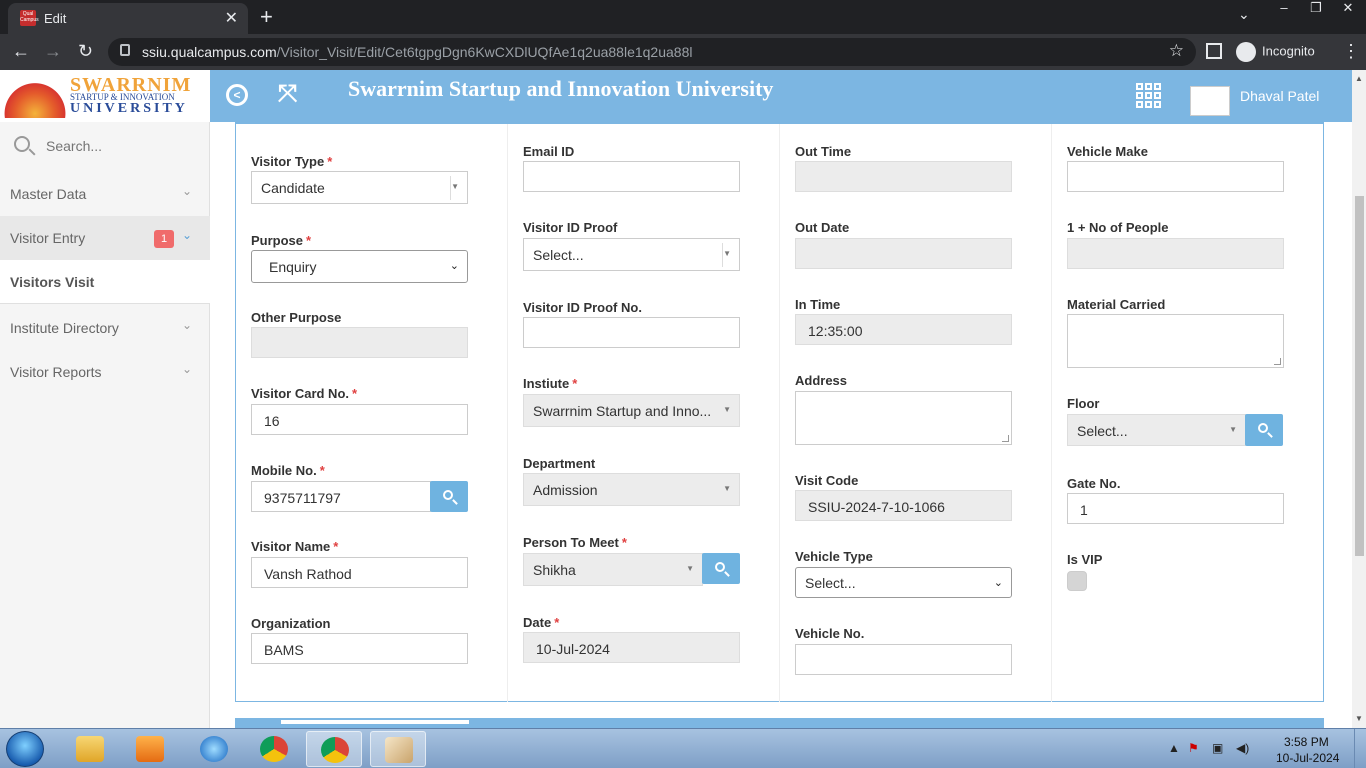  What do you see at coordinates (631, 254) in the screenshot?
I see `visitor-id-proof-select: Select... ▼` at bounding box center [631, 254].